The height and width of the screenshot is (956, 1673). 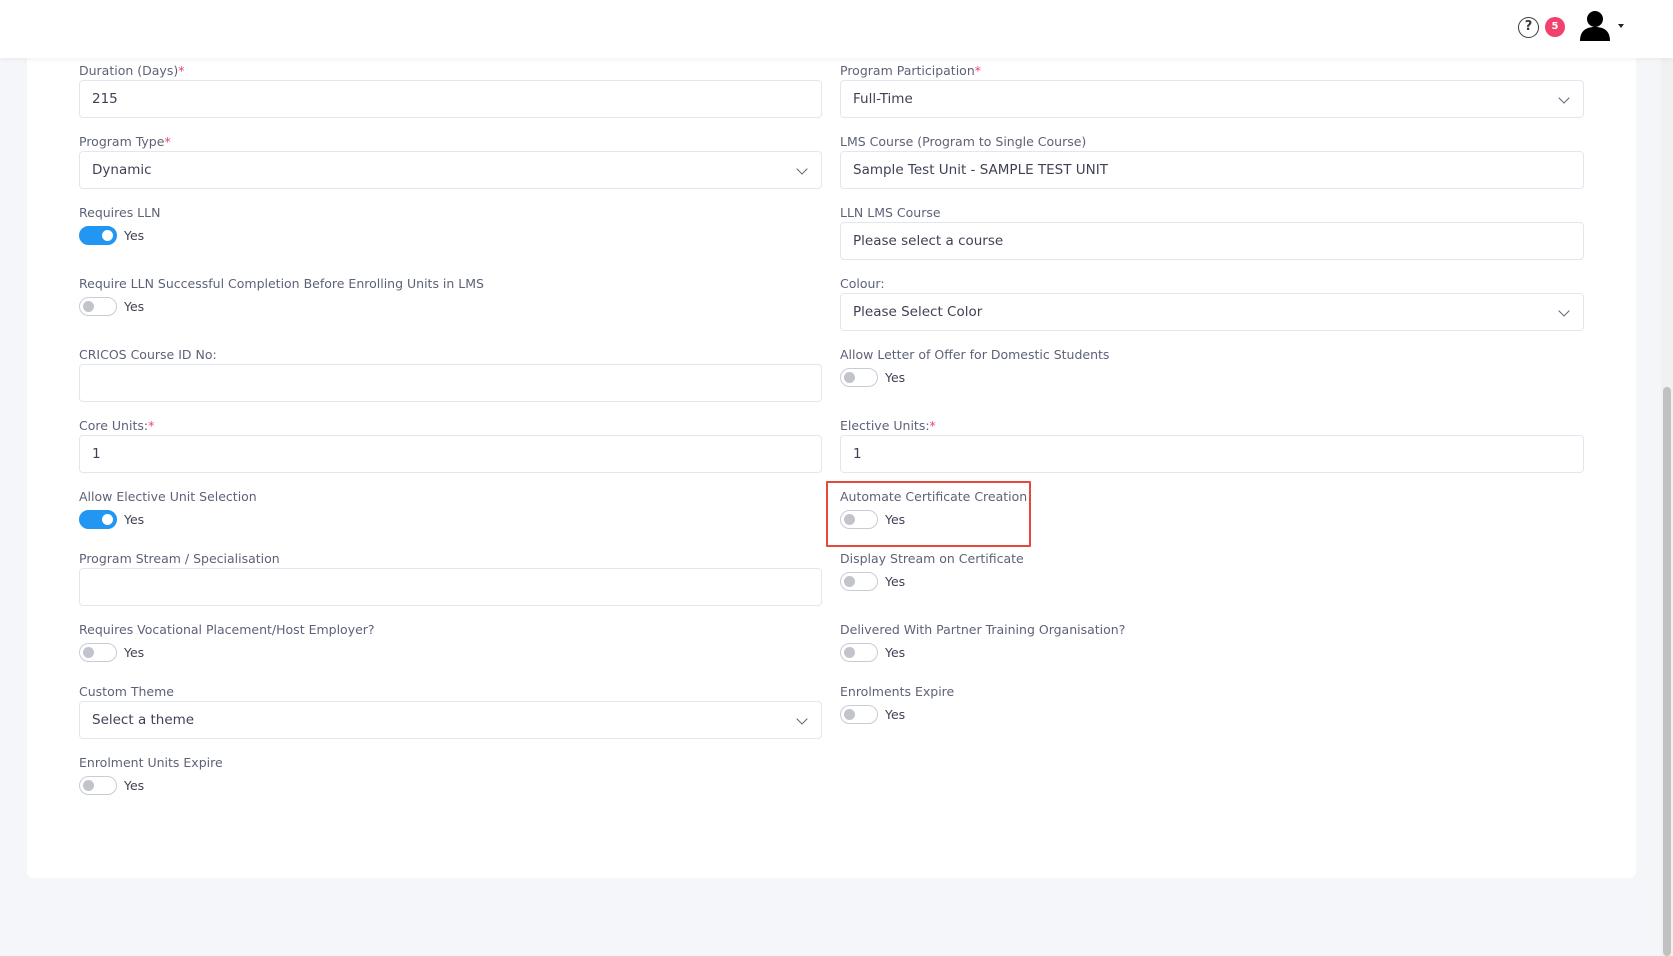 I want to click on allow-elective-selection-field: Allow Elective Unit Selection Yes, so click(x=450, y=511).